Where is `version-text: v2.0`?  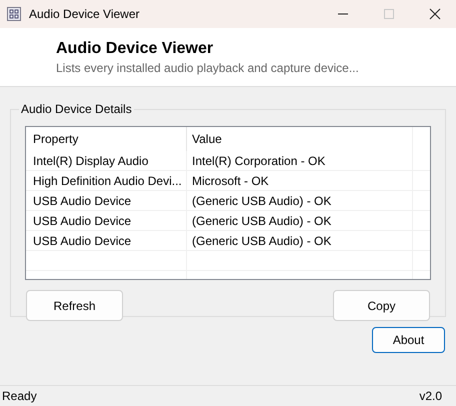 version-text: v2.0 is located at coordinates (430, 396).